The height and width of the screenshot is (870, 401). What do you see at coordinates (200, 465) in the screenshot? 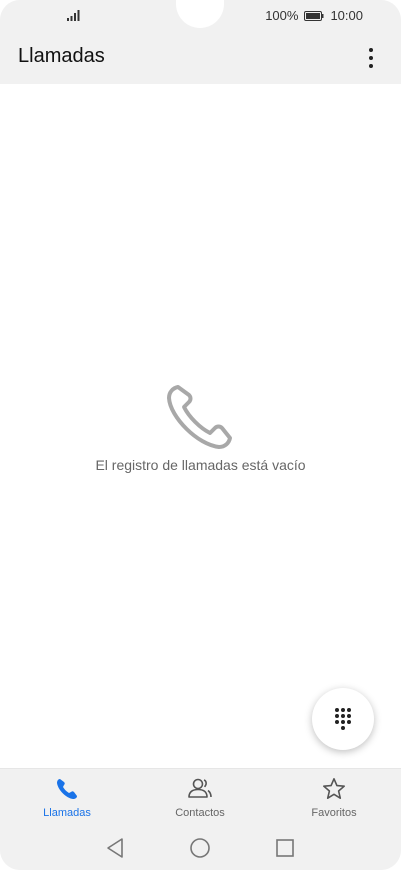
I see `empty-state-message: El registro de llamadas está vacío` at bounding box center [200, 465].